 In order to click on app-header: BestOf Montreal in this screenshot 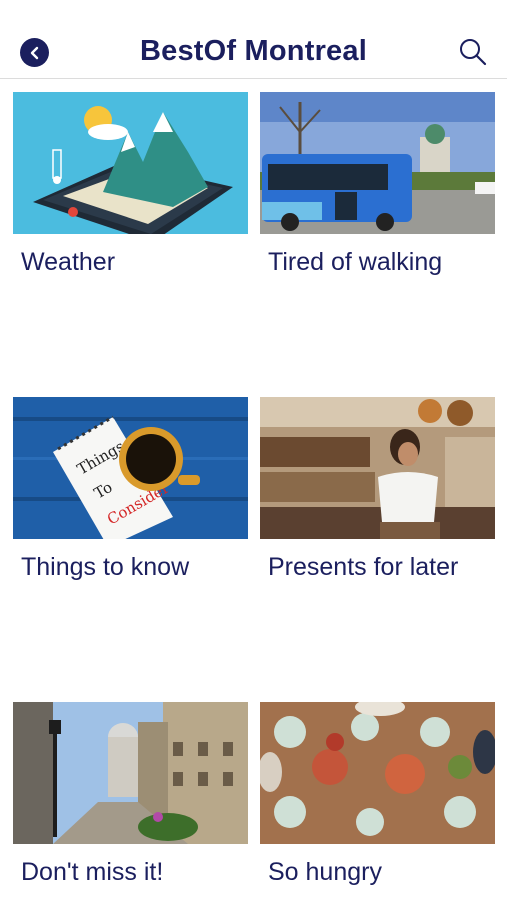, I will do `click(253, 39)`.